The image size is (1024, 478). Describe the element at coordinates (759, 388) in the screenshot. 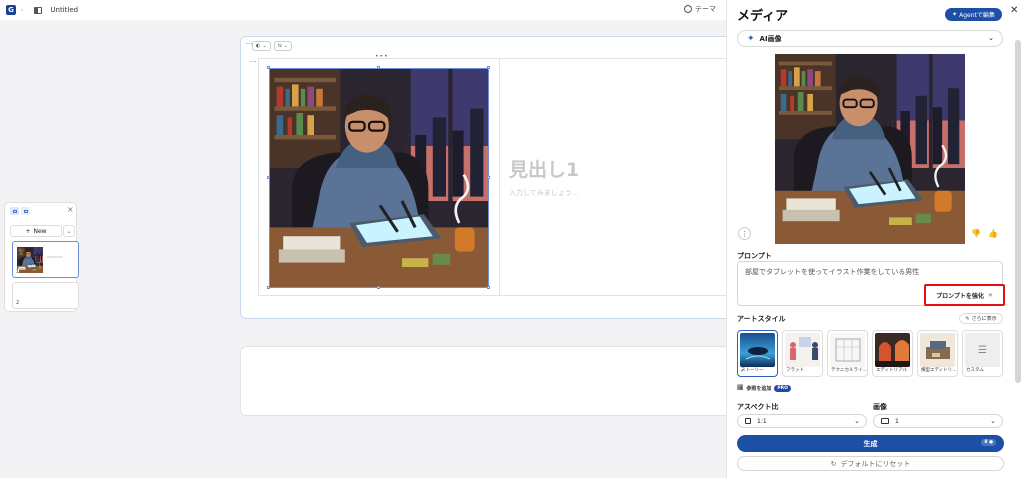

I see `add-reference-label: 参照を追加` at that location.